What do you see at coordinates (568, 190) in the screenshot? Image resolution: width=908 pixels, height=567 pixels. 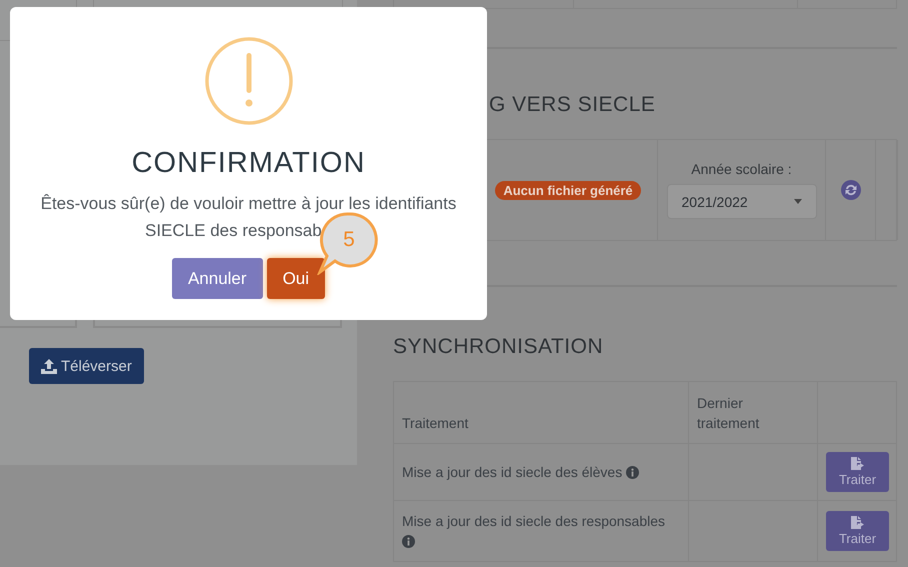 I see `status-badge: Aucun fichier généré` at bounding box center [568, 190].